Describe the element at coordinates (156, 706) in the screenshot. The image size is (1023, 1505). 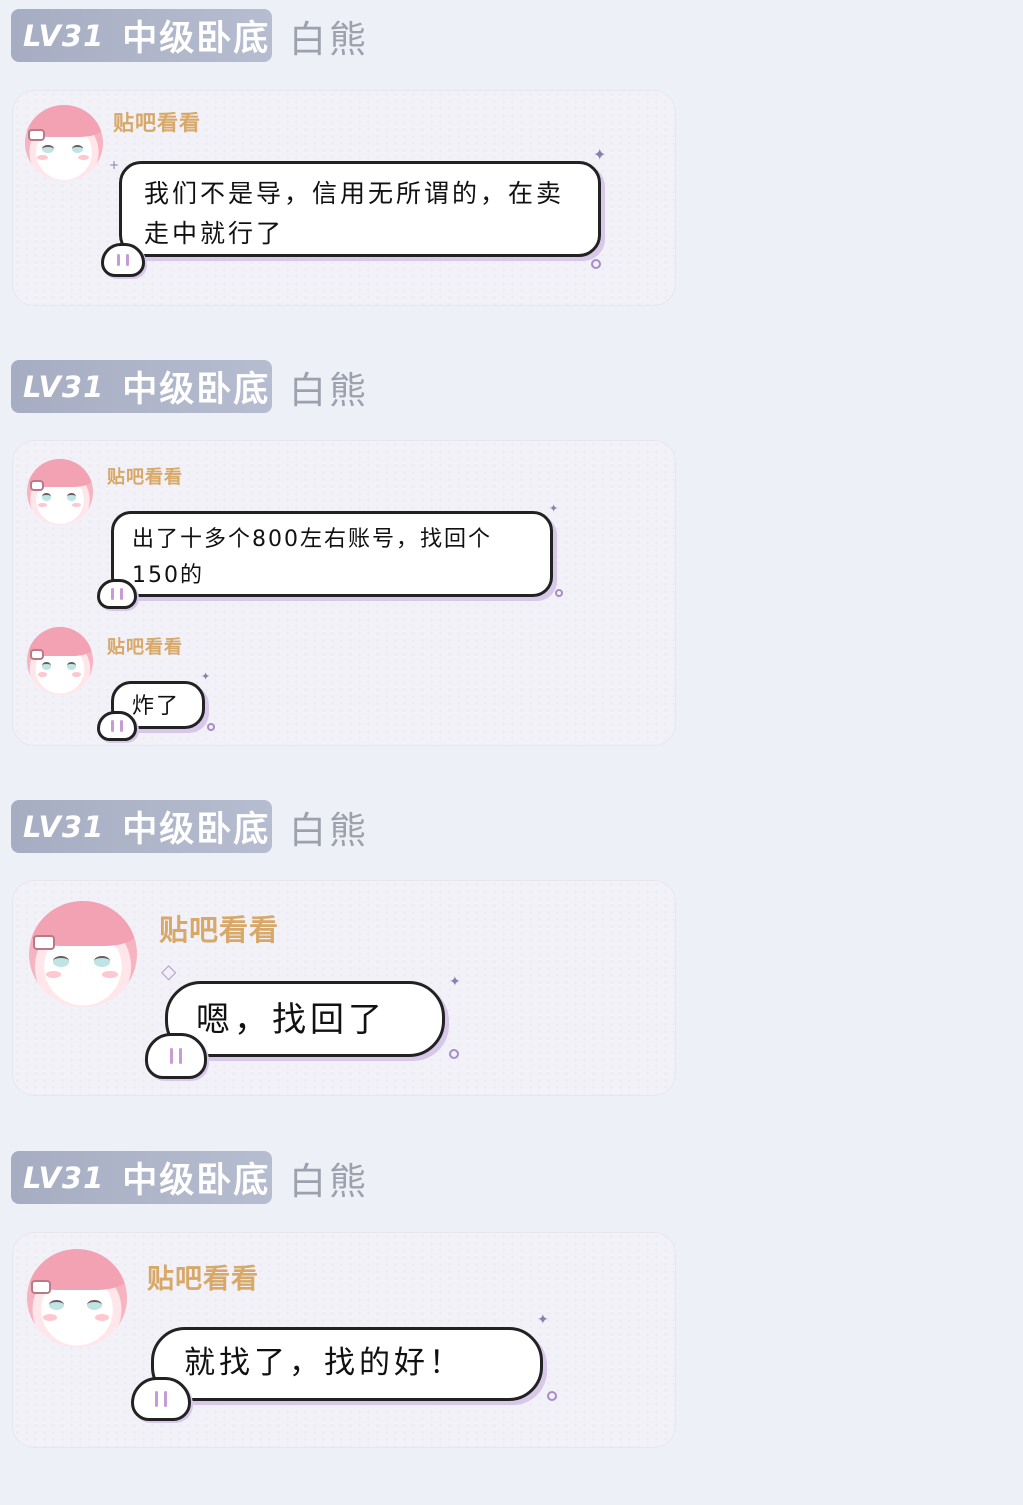
I see `message-text: 炸了` at that location.